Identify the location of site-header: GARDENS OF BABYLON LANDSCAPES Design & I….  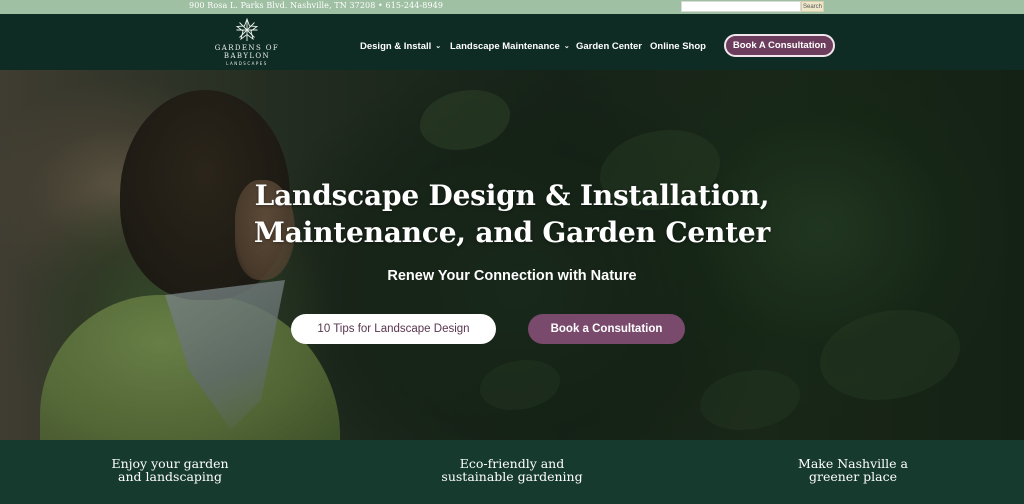
(512, 42).